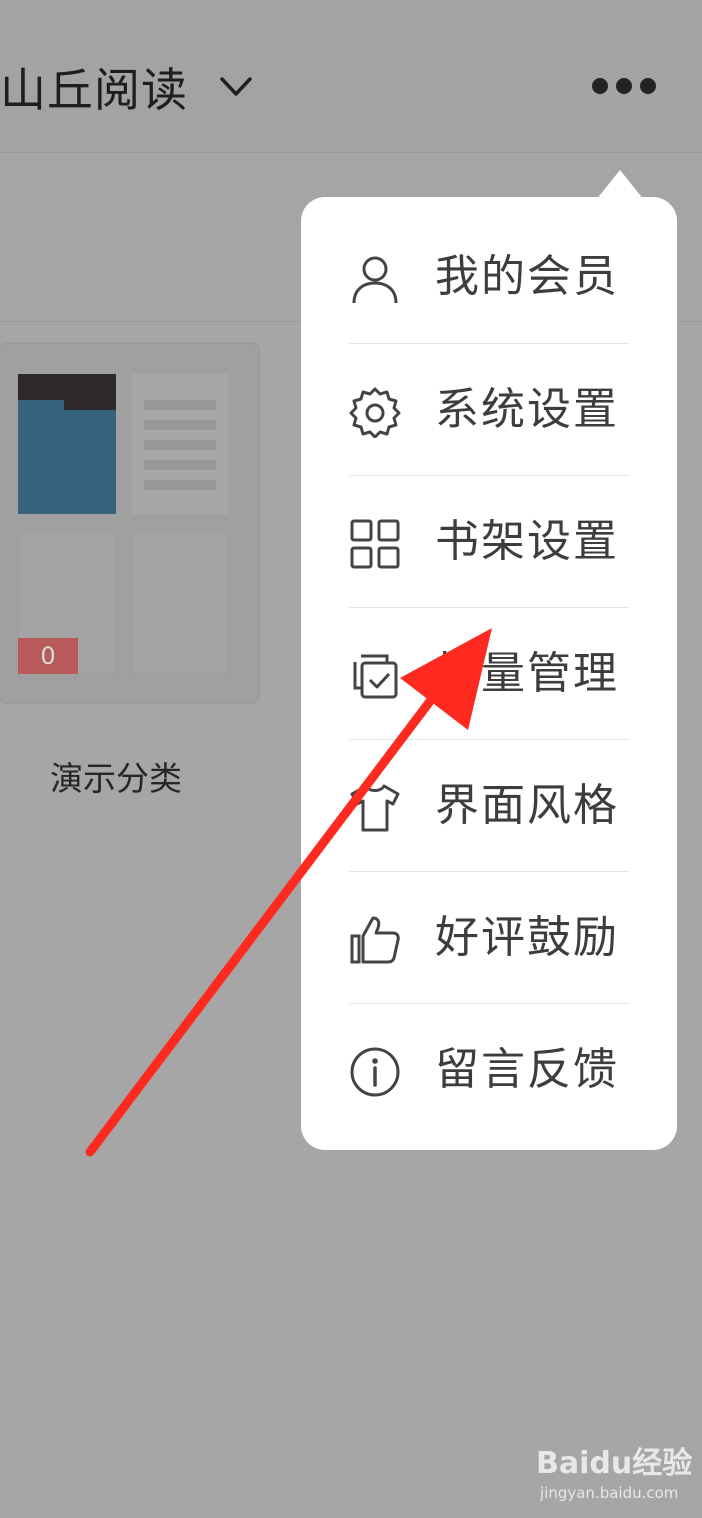  I want to click on category-label: 演示分类, so click(116, 776).